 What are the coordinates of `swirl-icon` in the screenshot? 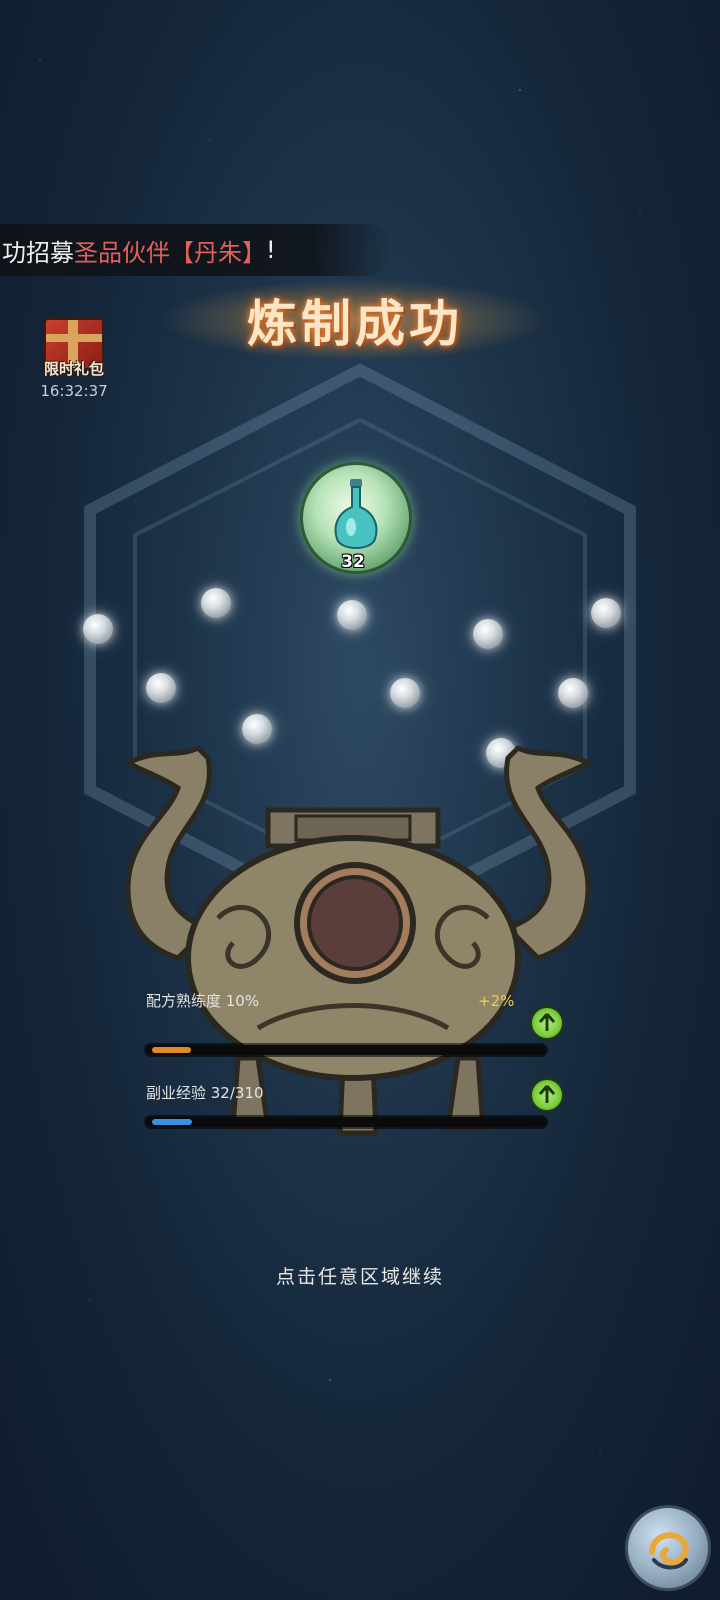 It's located at (669, 1551).